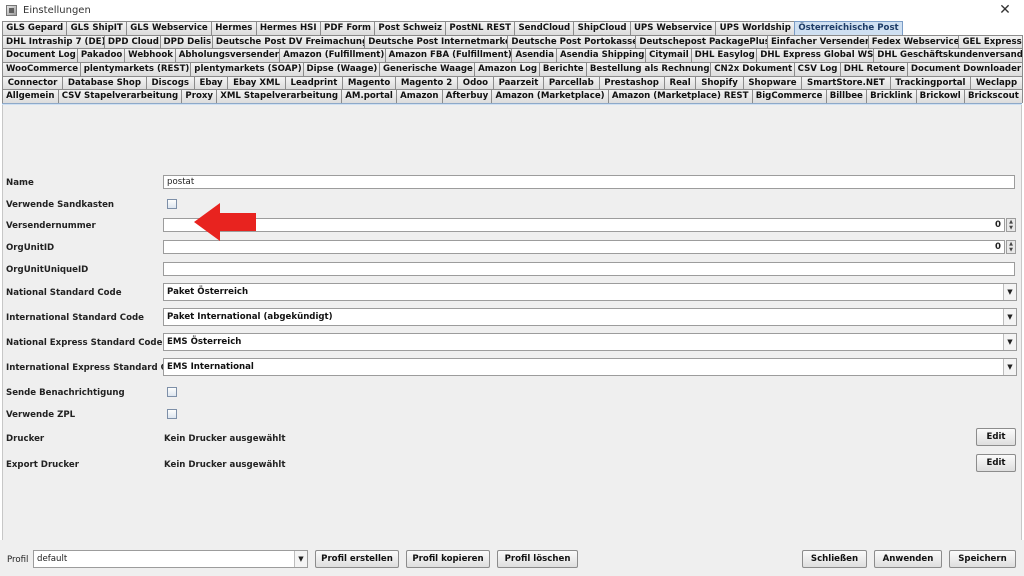  What do you see at coordinates (584, 225) in the screenshot?
I see `sender-number-input: 0` at bounding box center [584, 225].